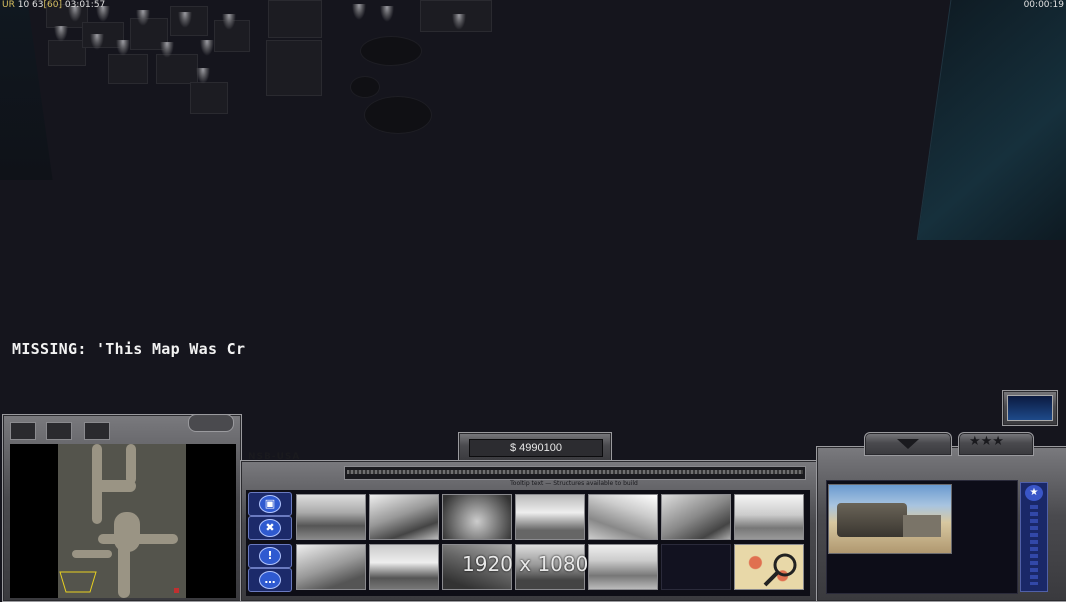  Describe the element at coordinates (1034, 493) in the screenshot. I see `rank-star-icon: ★` at that location.